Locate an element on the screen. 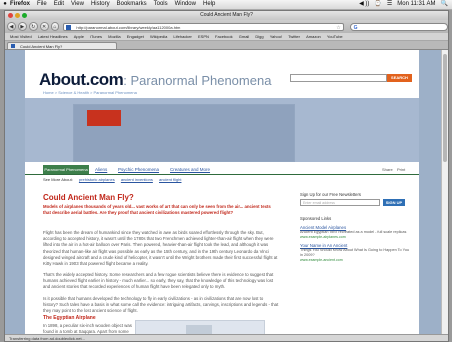 The width and height of the screenshot is (452, 342). bookmark-item: Latest Headlines is located at coordinates (53, 36).